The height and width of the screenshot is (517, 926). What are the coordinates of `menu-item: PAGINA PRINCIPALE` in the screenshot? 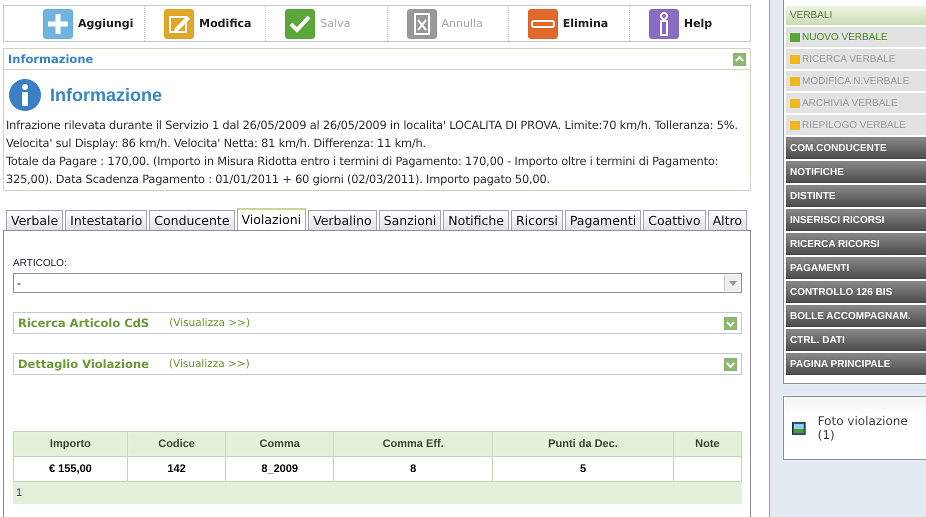 It's located at (856, 364).